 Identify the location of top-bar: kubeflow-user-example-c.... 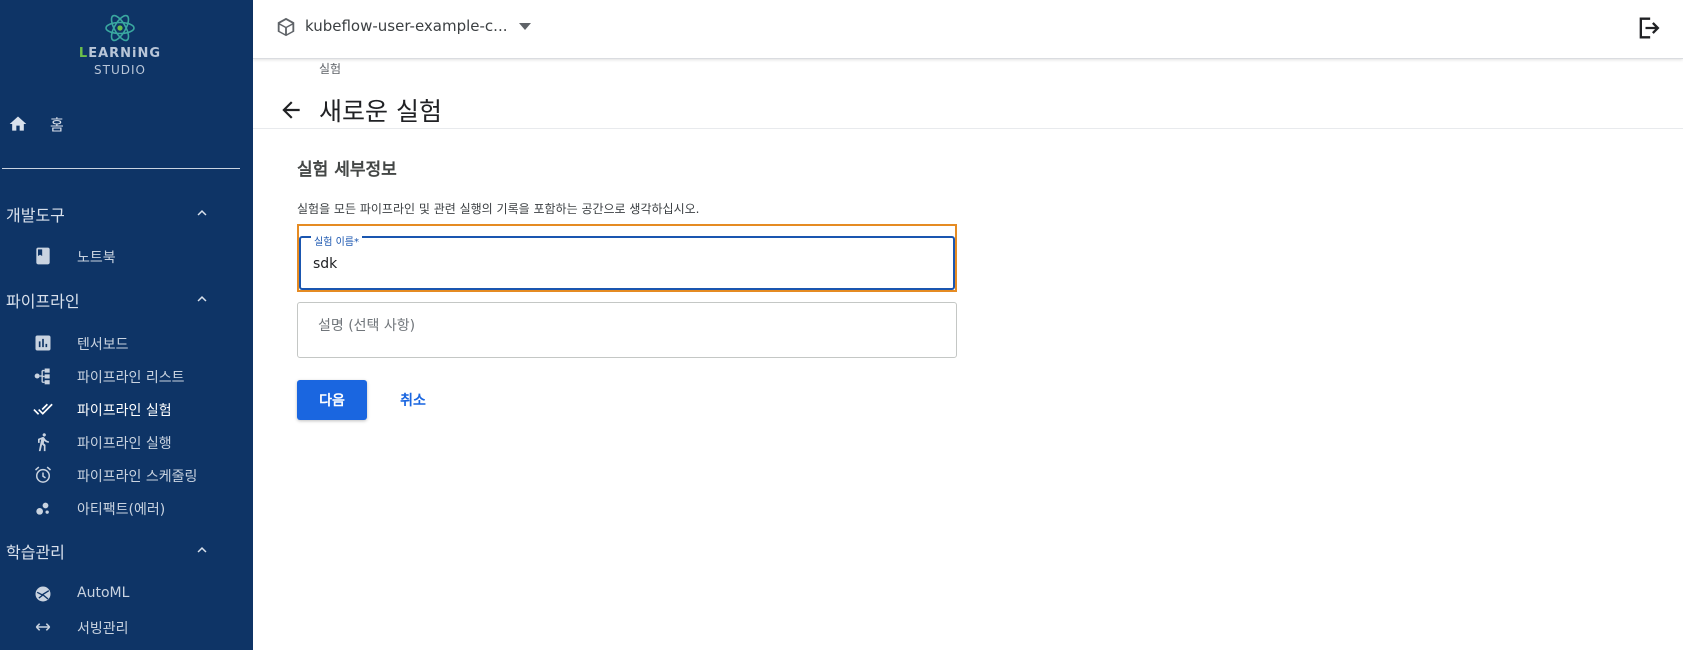
(968, 29).